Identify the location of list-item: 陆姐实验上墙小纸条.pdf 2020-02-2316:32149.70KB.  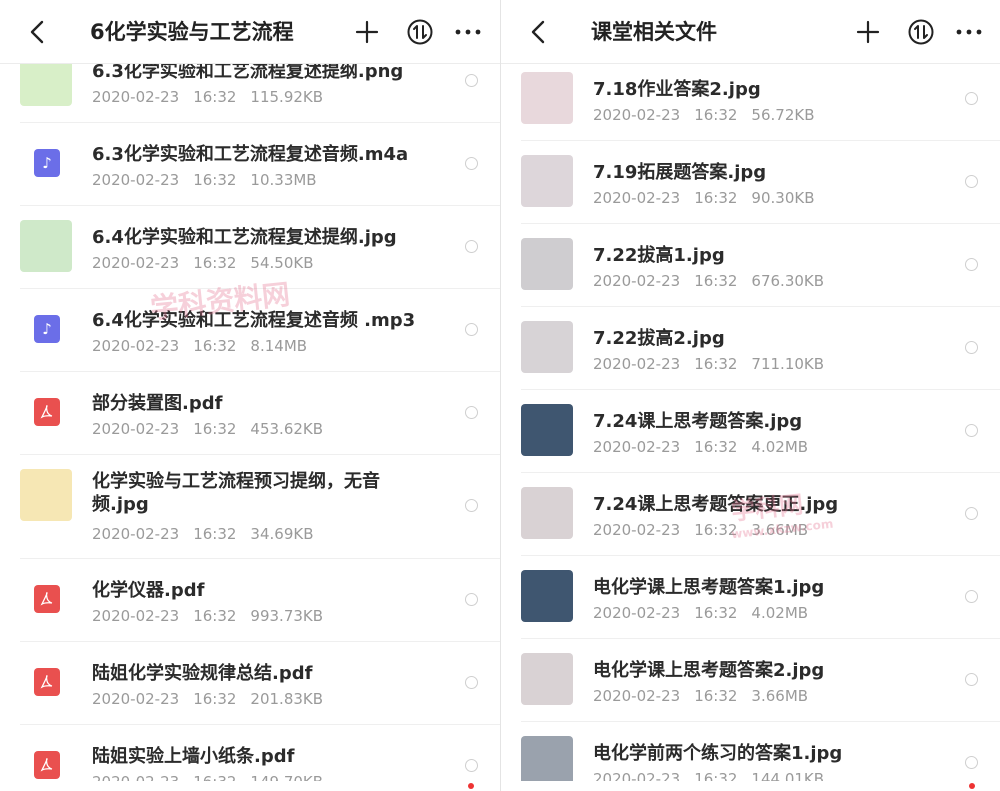
(260, 753).